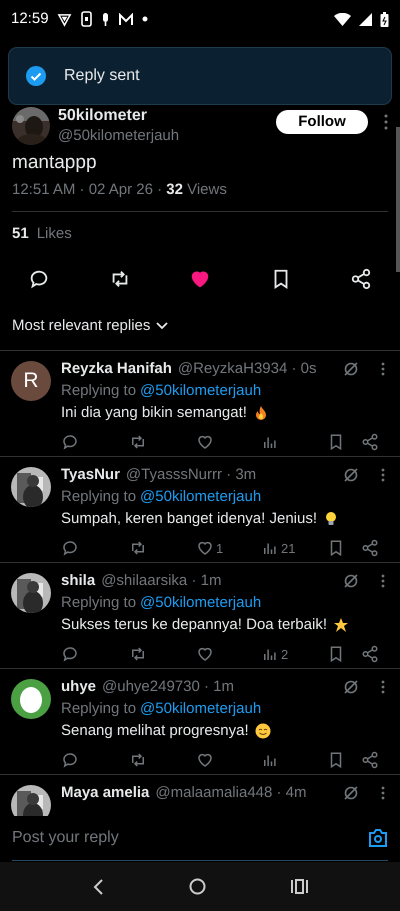  What do you see at coordinates (384, 19) in the screenshot?
I see `battery-icon` at bounding box center [384, 19].